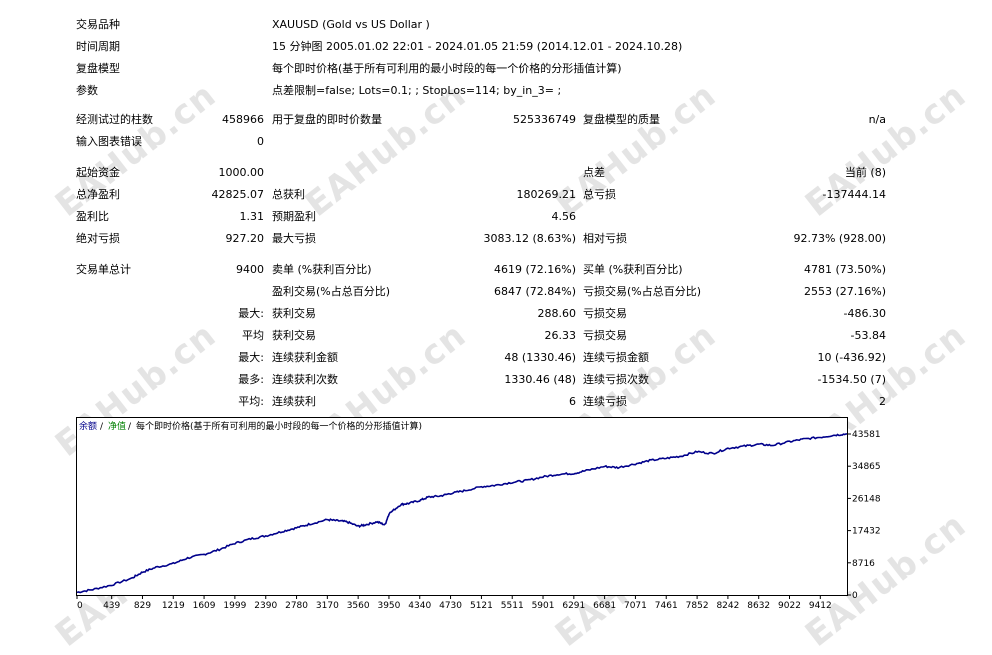 This screenshot has width=992, height=655. Describe the element at coordinates (882, 401) in the screenshot. I see `avg-consec-losses-value: 2` at that location.